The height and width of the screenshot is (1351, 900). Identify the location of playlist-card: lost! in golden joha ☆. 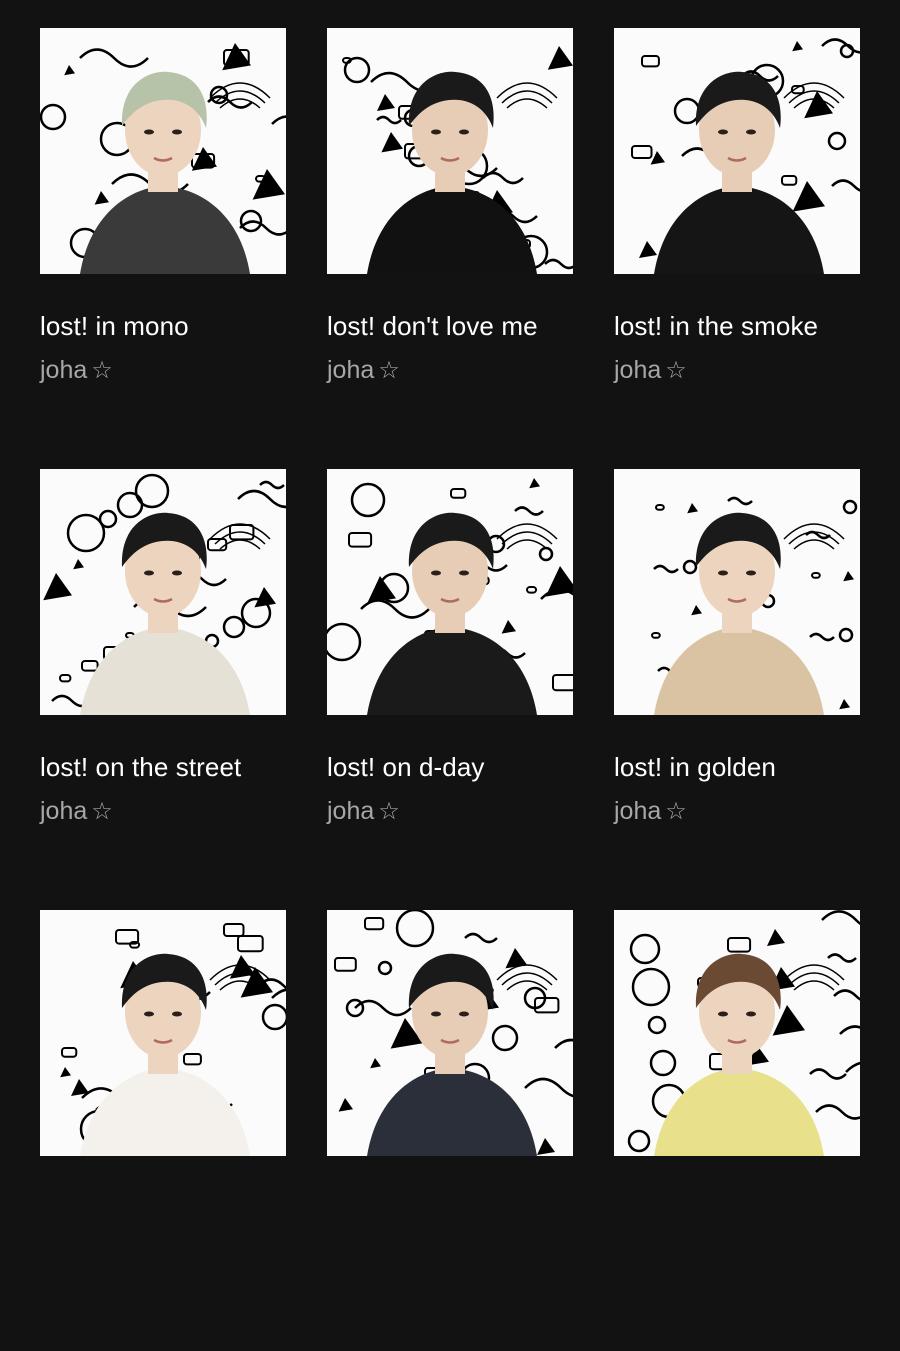
(737, 689).